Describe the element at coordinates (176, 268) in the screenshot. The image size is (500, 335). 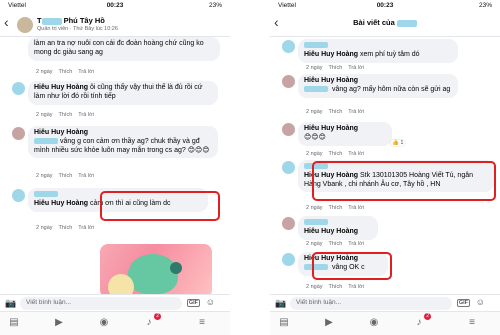
I see `seed-shape` at that location.